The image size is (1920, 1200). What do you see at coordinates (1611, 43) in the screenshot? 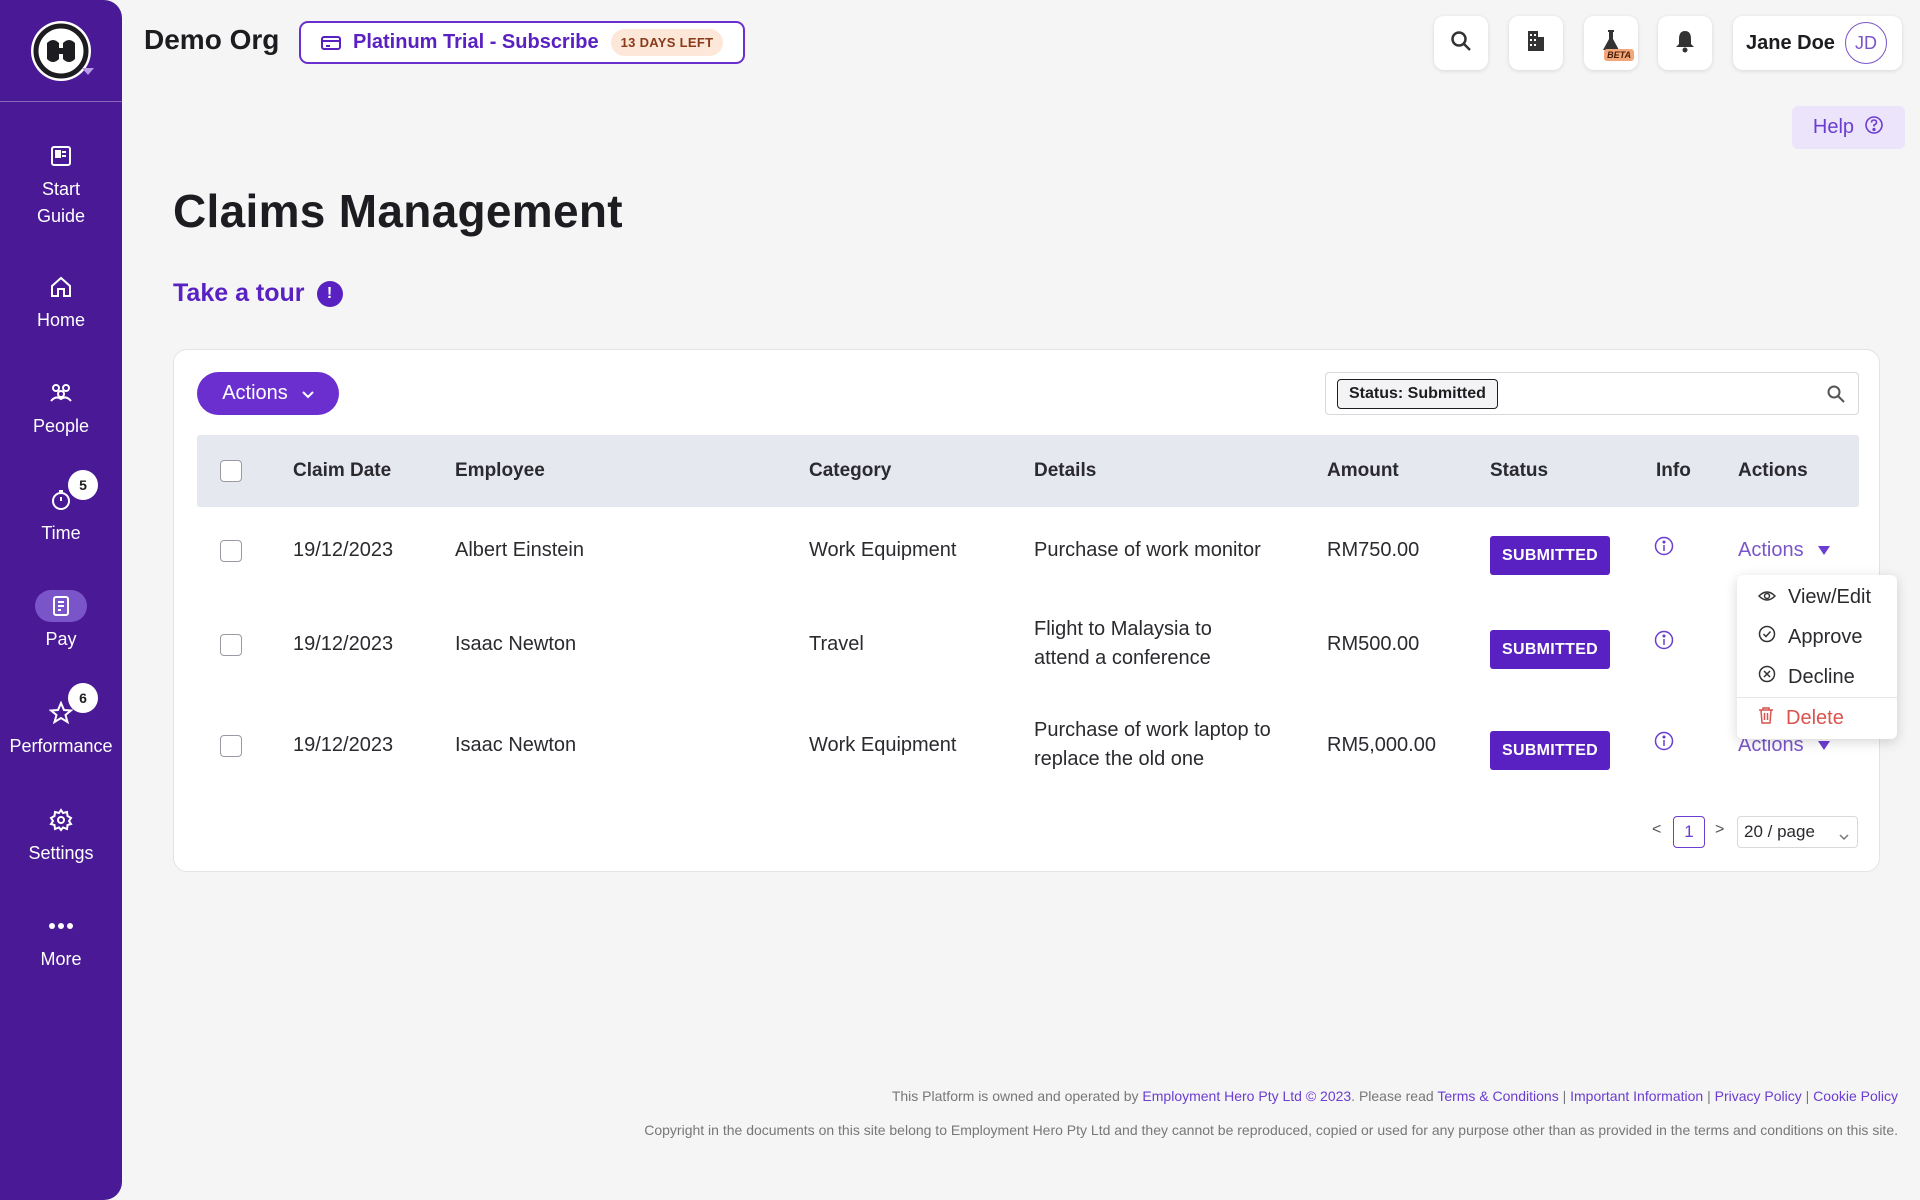
I see `beta-labs-button: BETA` at bounding box center [1611, 43].